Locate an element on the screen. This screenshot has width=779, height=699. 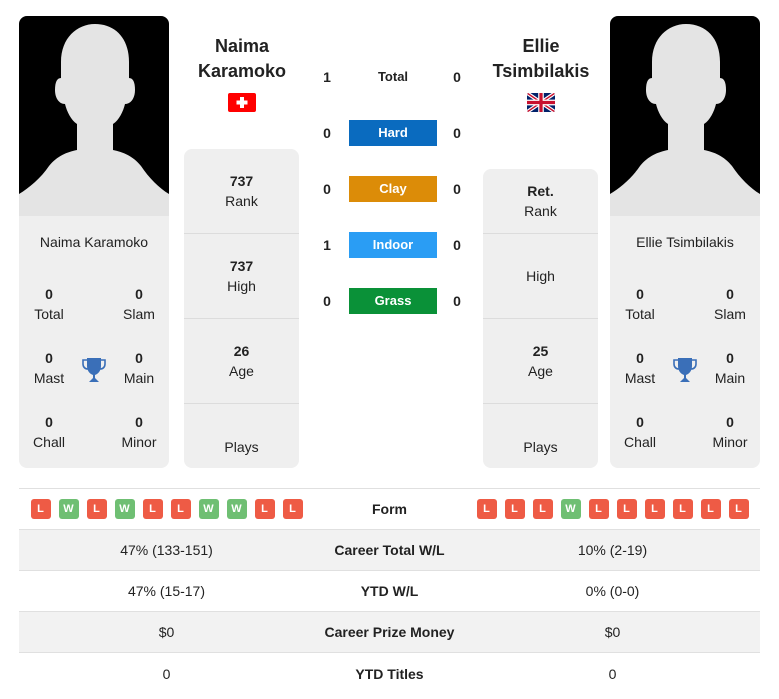
player-photo-left is located at coordinates (94, 116).